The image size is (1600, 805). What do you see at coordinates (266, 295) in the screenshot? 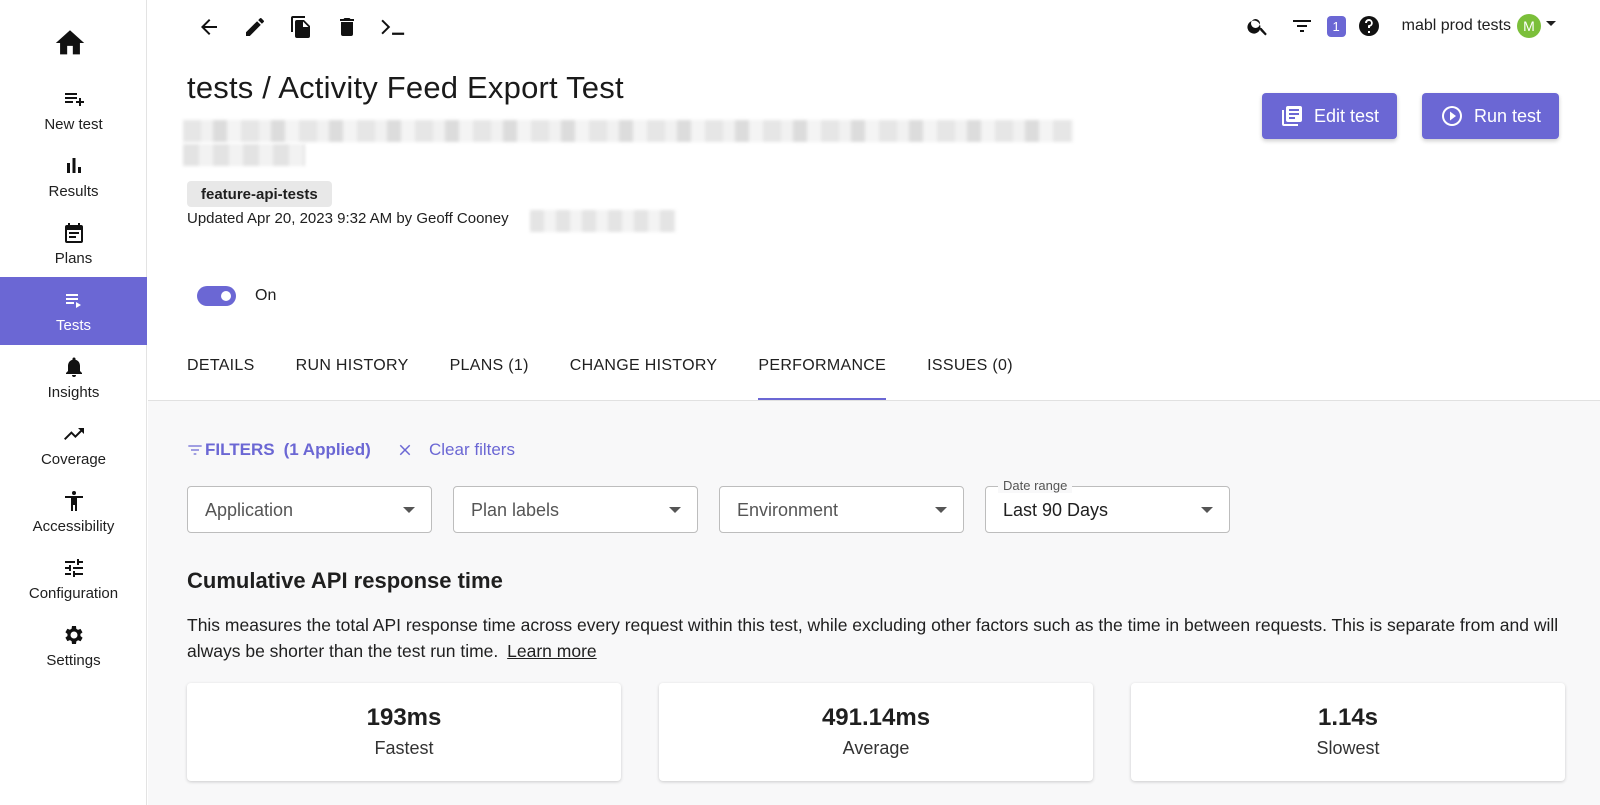
I see `toggle-label: On` at bounding box center [266, 295].